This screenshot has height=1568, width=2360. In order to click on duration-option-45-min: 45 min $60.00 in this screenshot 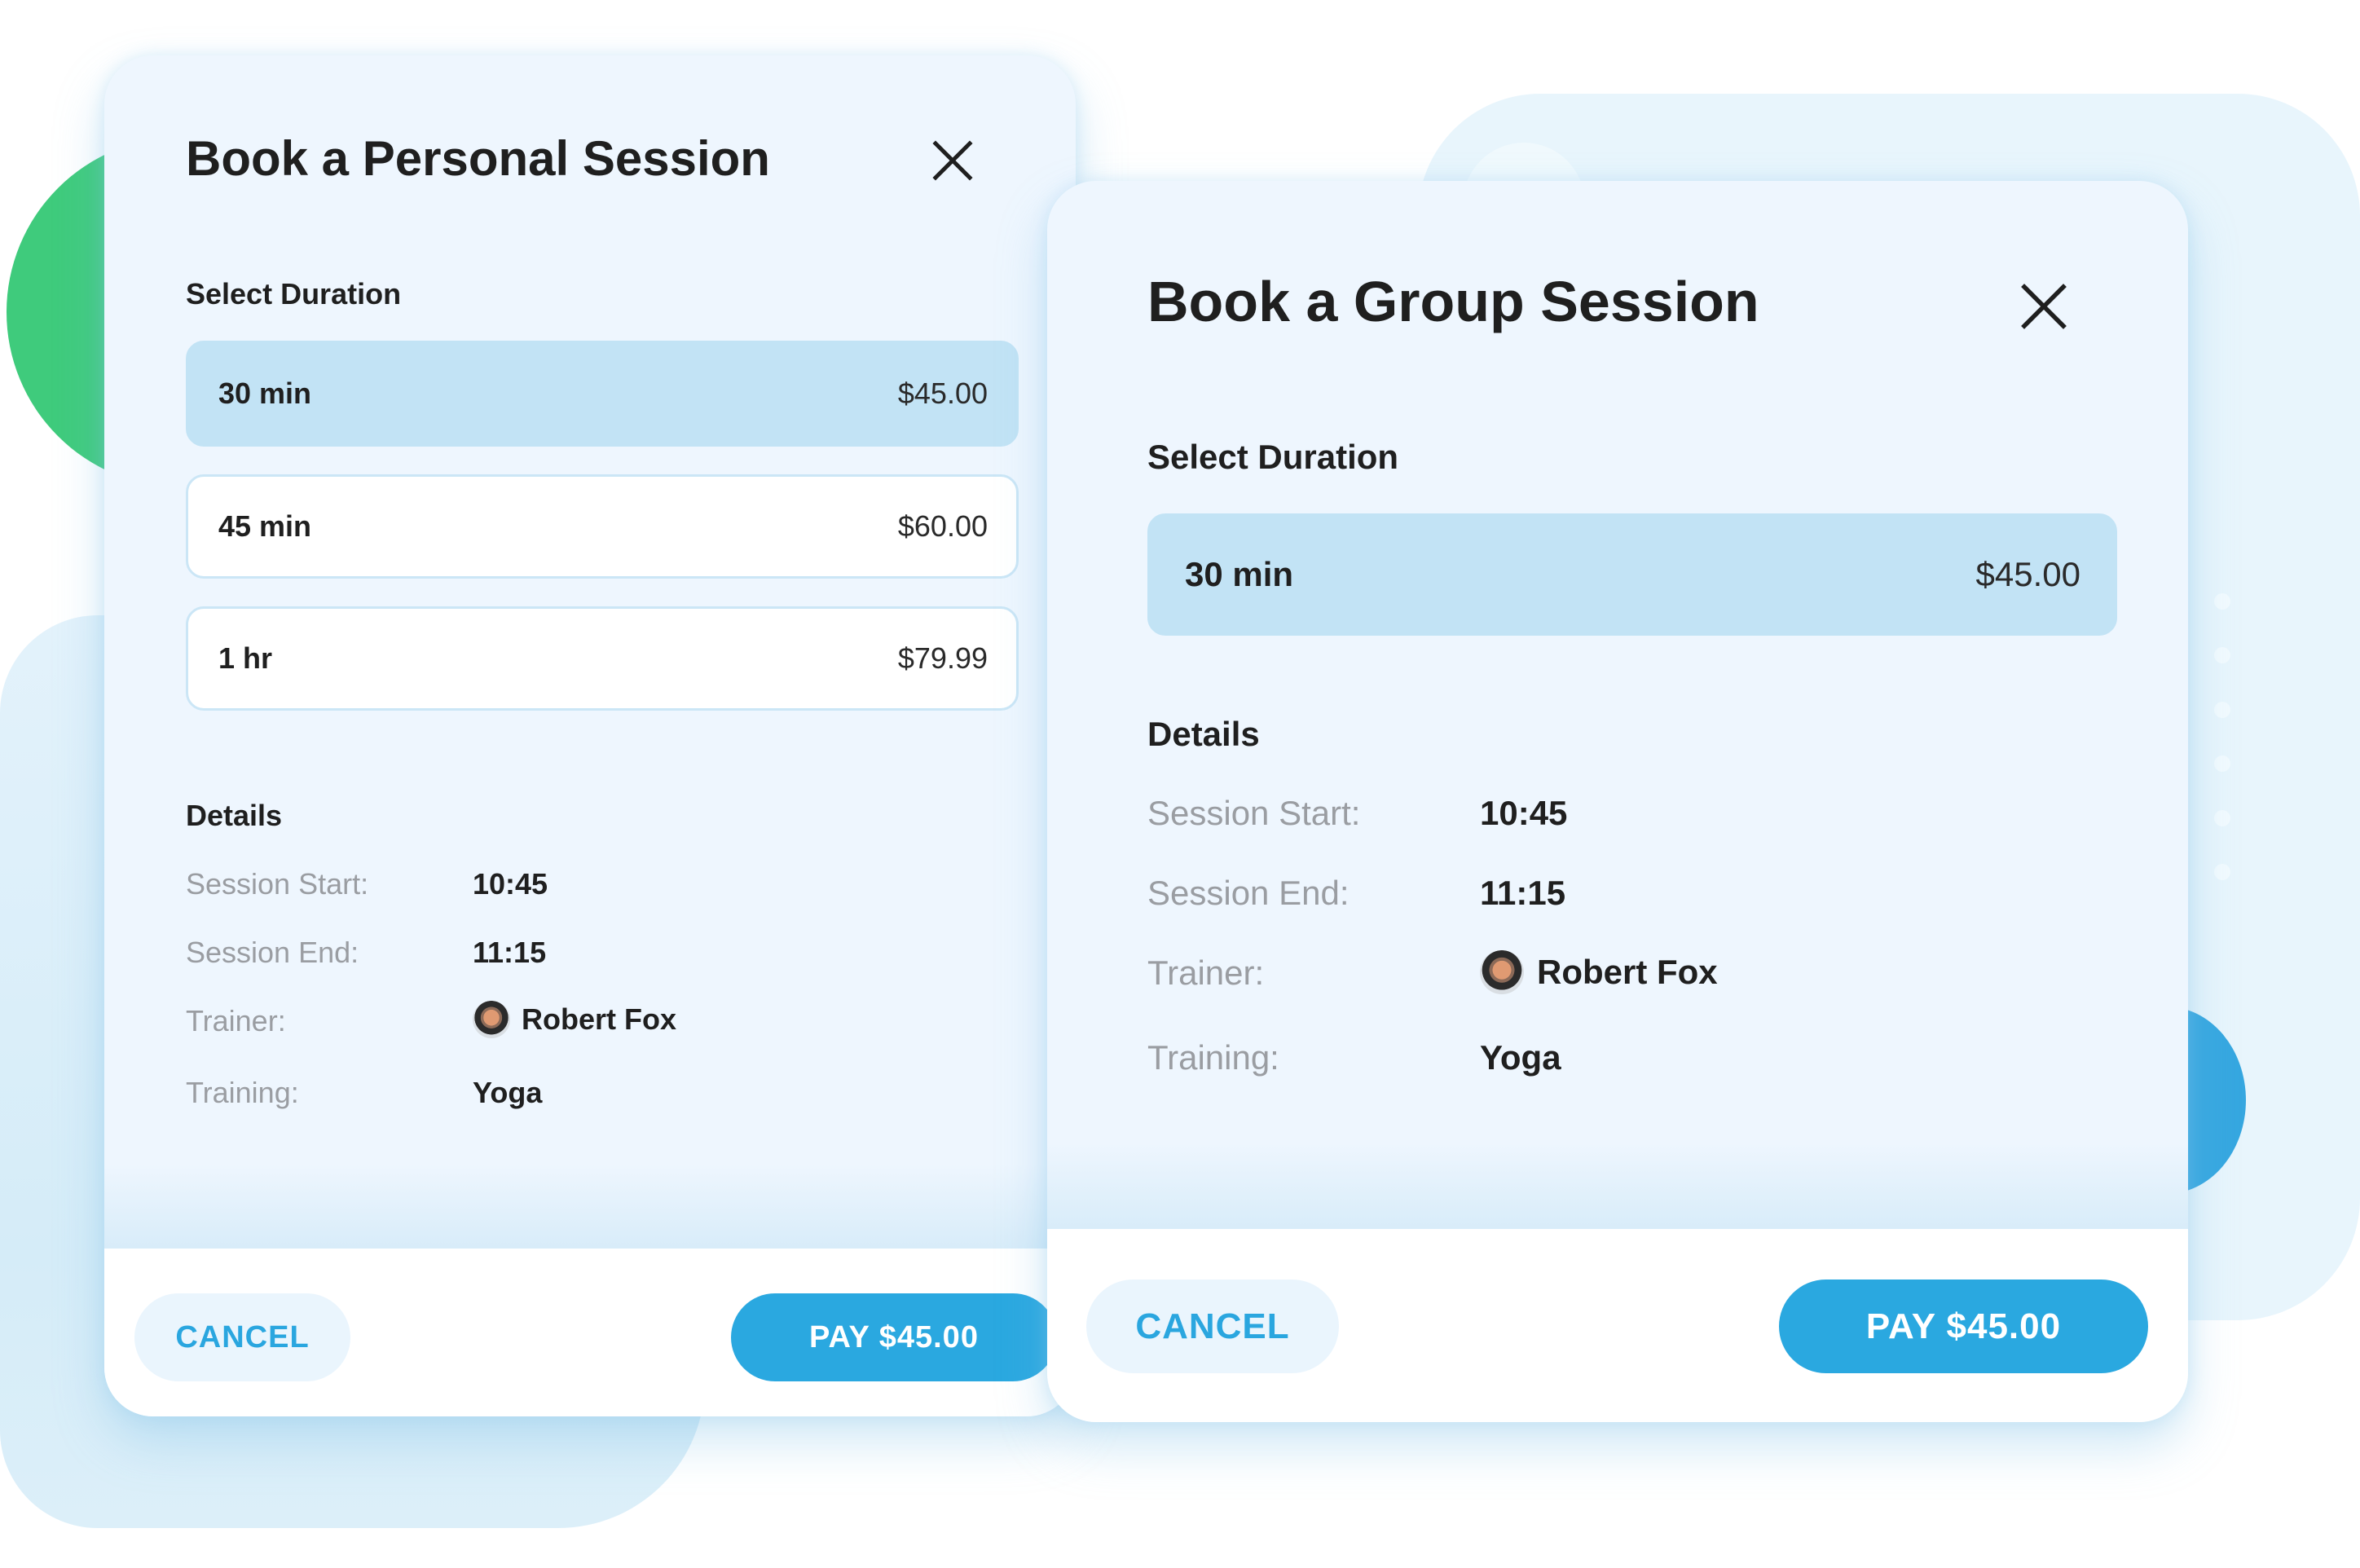, I will do `click(602, 526)`.